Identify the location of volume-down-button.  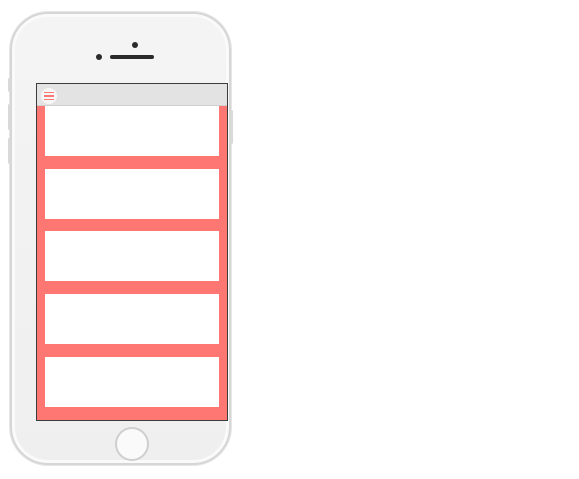
(9, 151).